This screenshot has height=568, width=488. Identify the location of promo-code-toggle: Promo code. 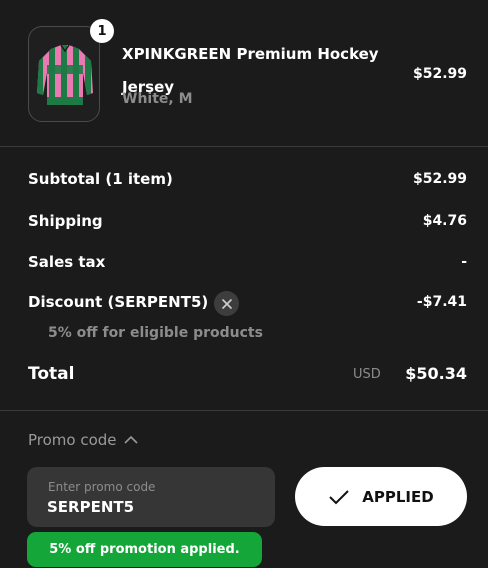
(83, 440).